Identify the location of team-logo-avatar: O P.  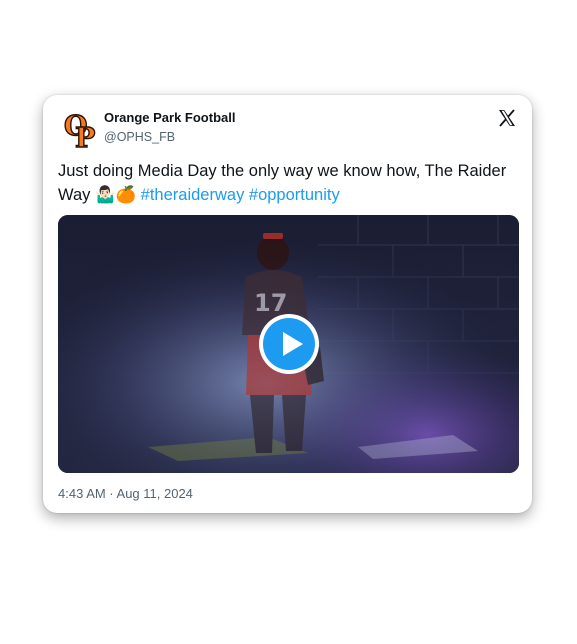
(80, 131).